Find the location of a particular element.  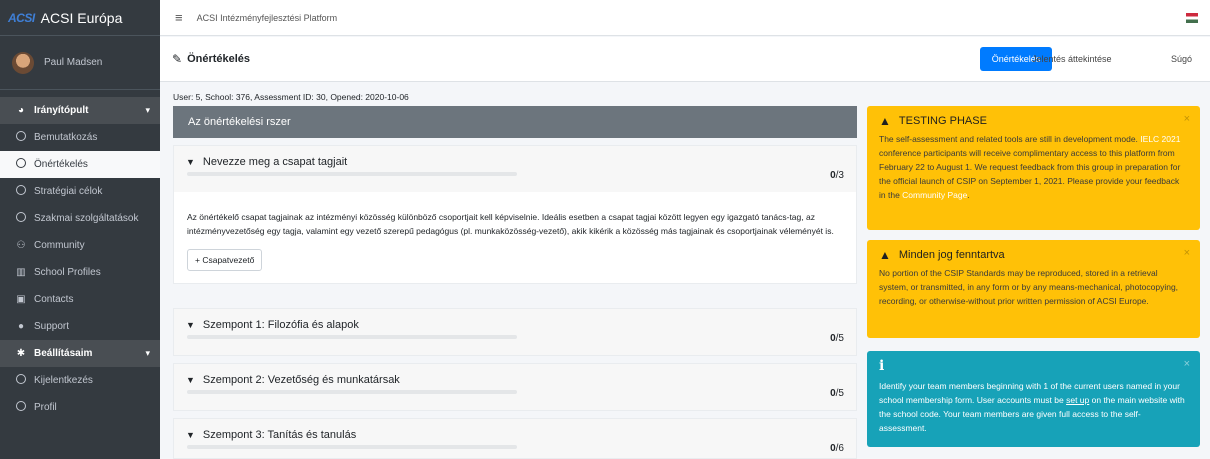

edit-icon: ✎ is located at coordinates (177, 59).